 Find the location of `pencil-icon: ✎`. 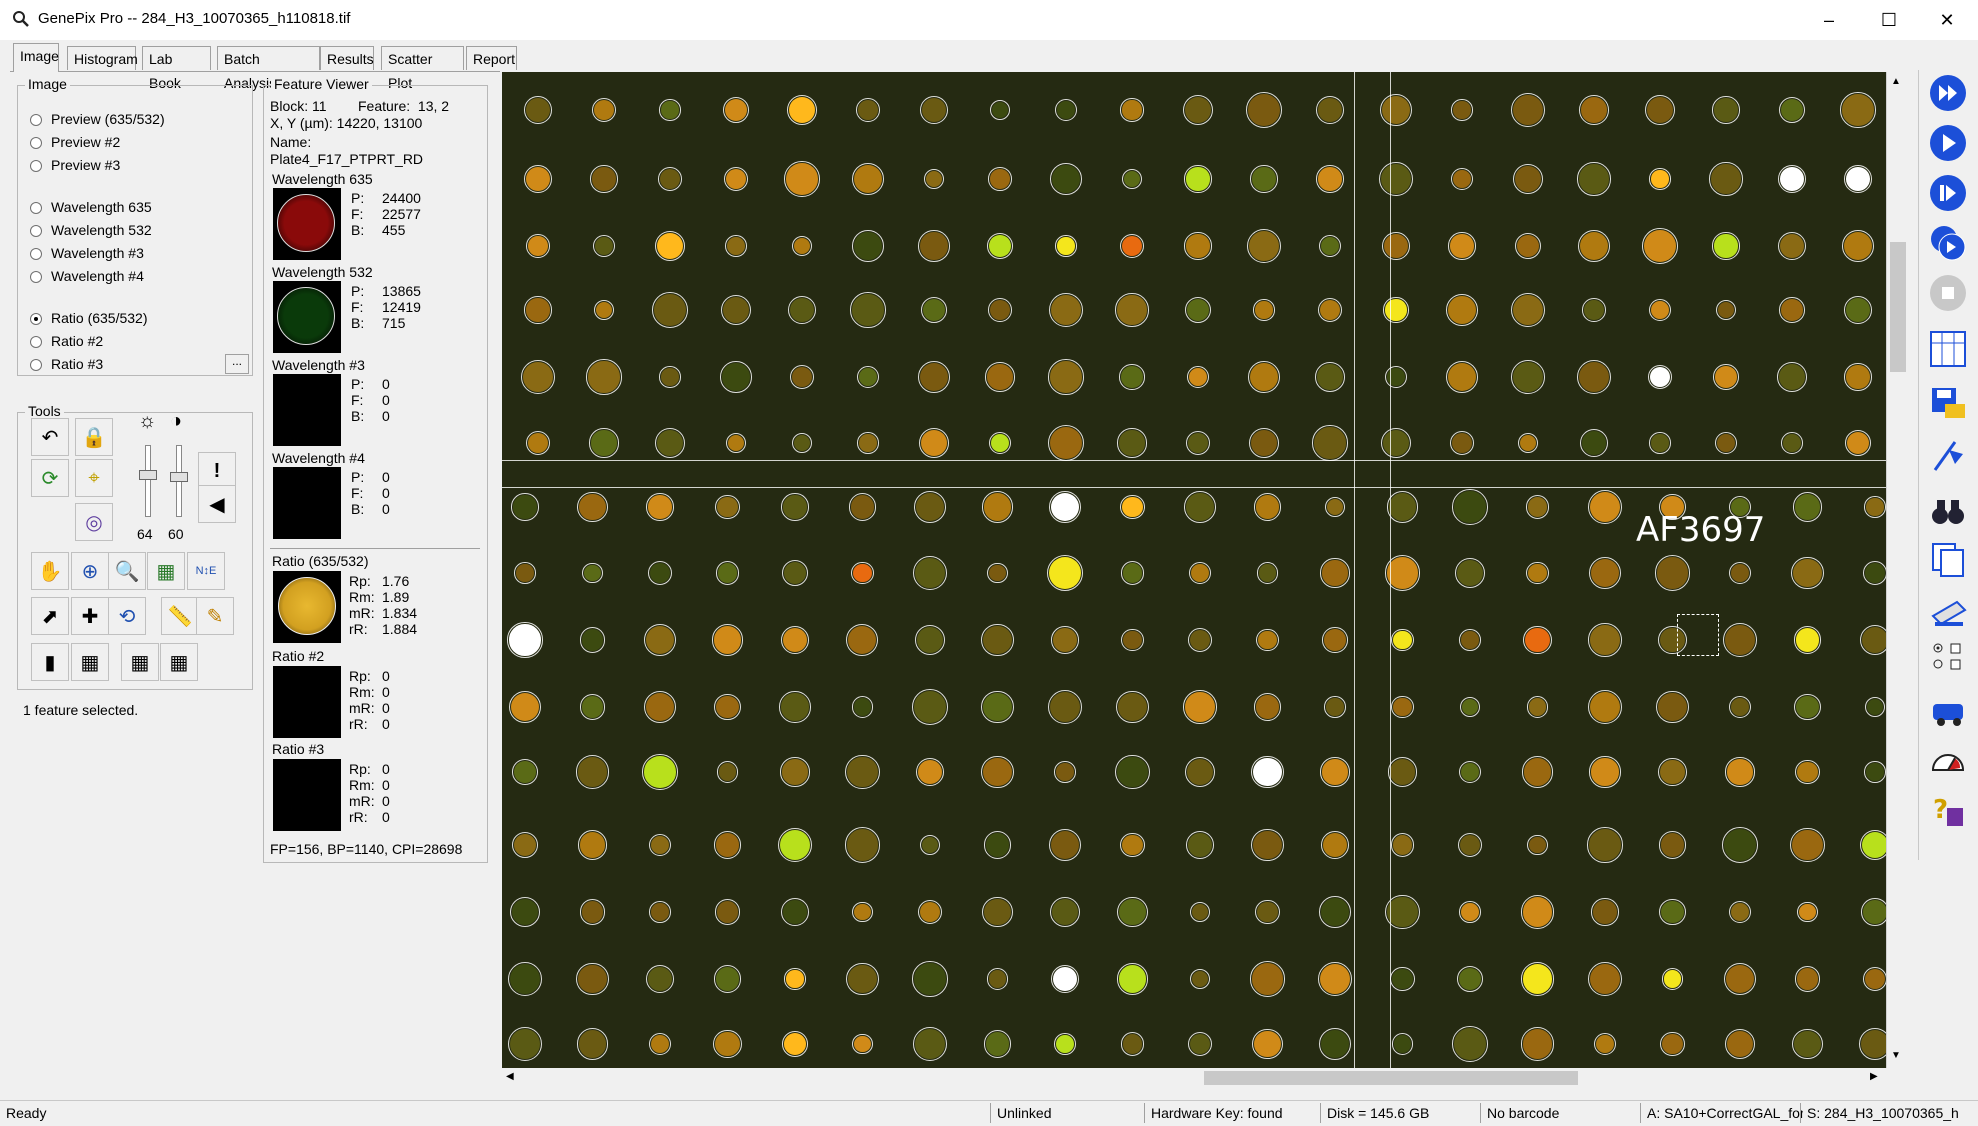

pencil-icon: ✎ is located at coordinates (215, 616).